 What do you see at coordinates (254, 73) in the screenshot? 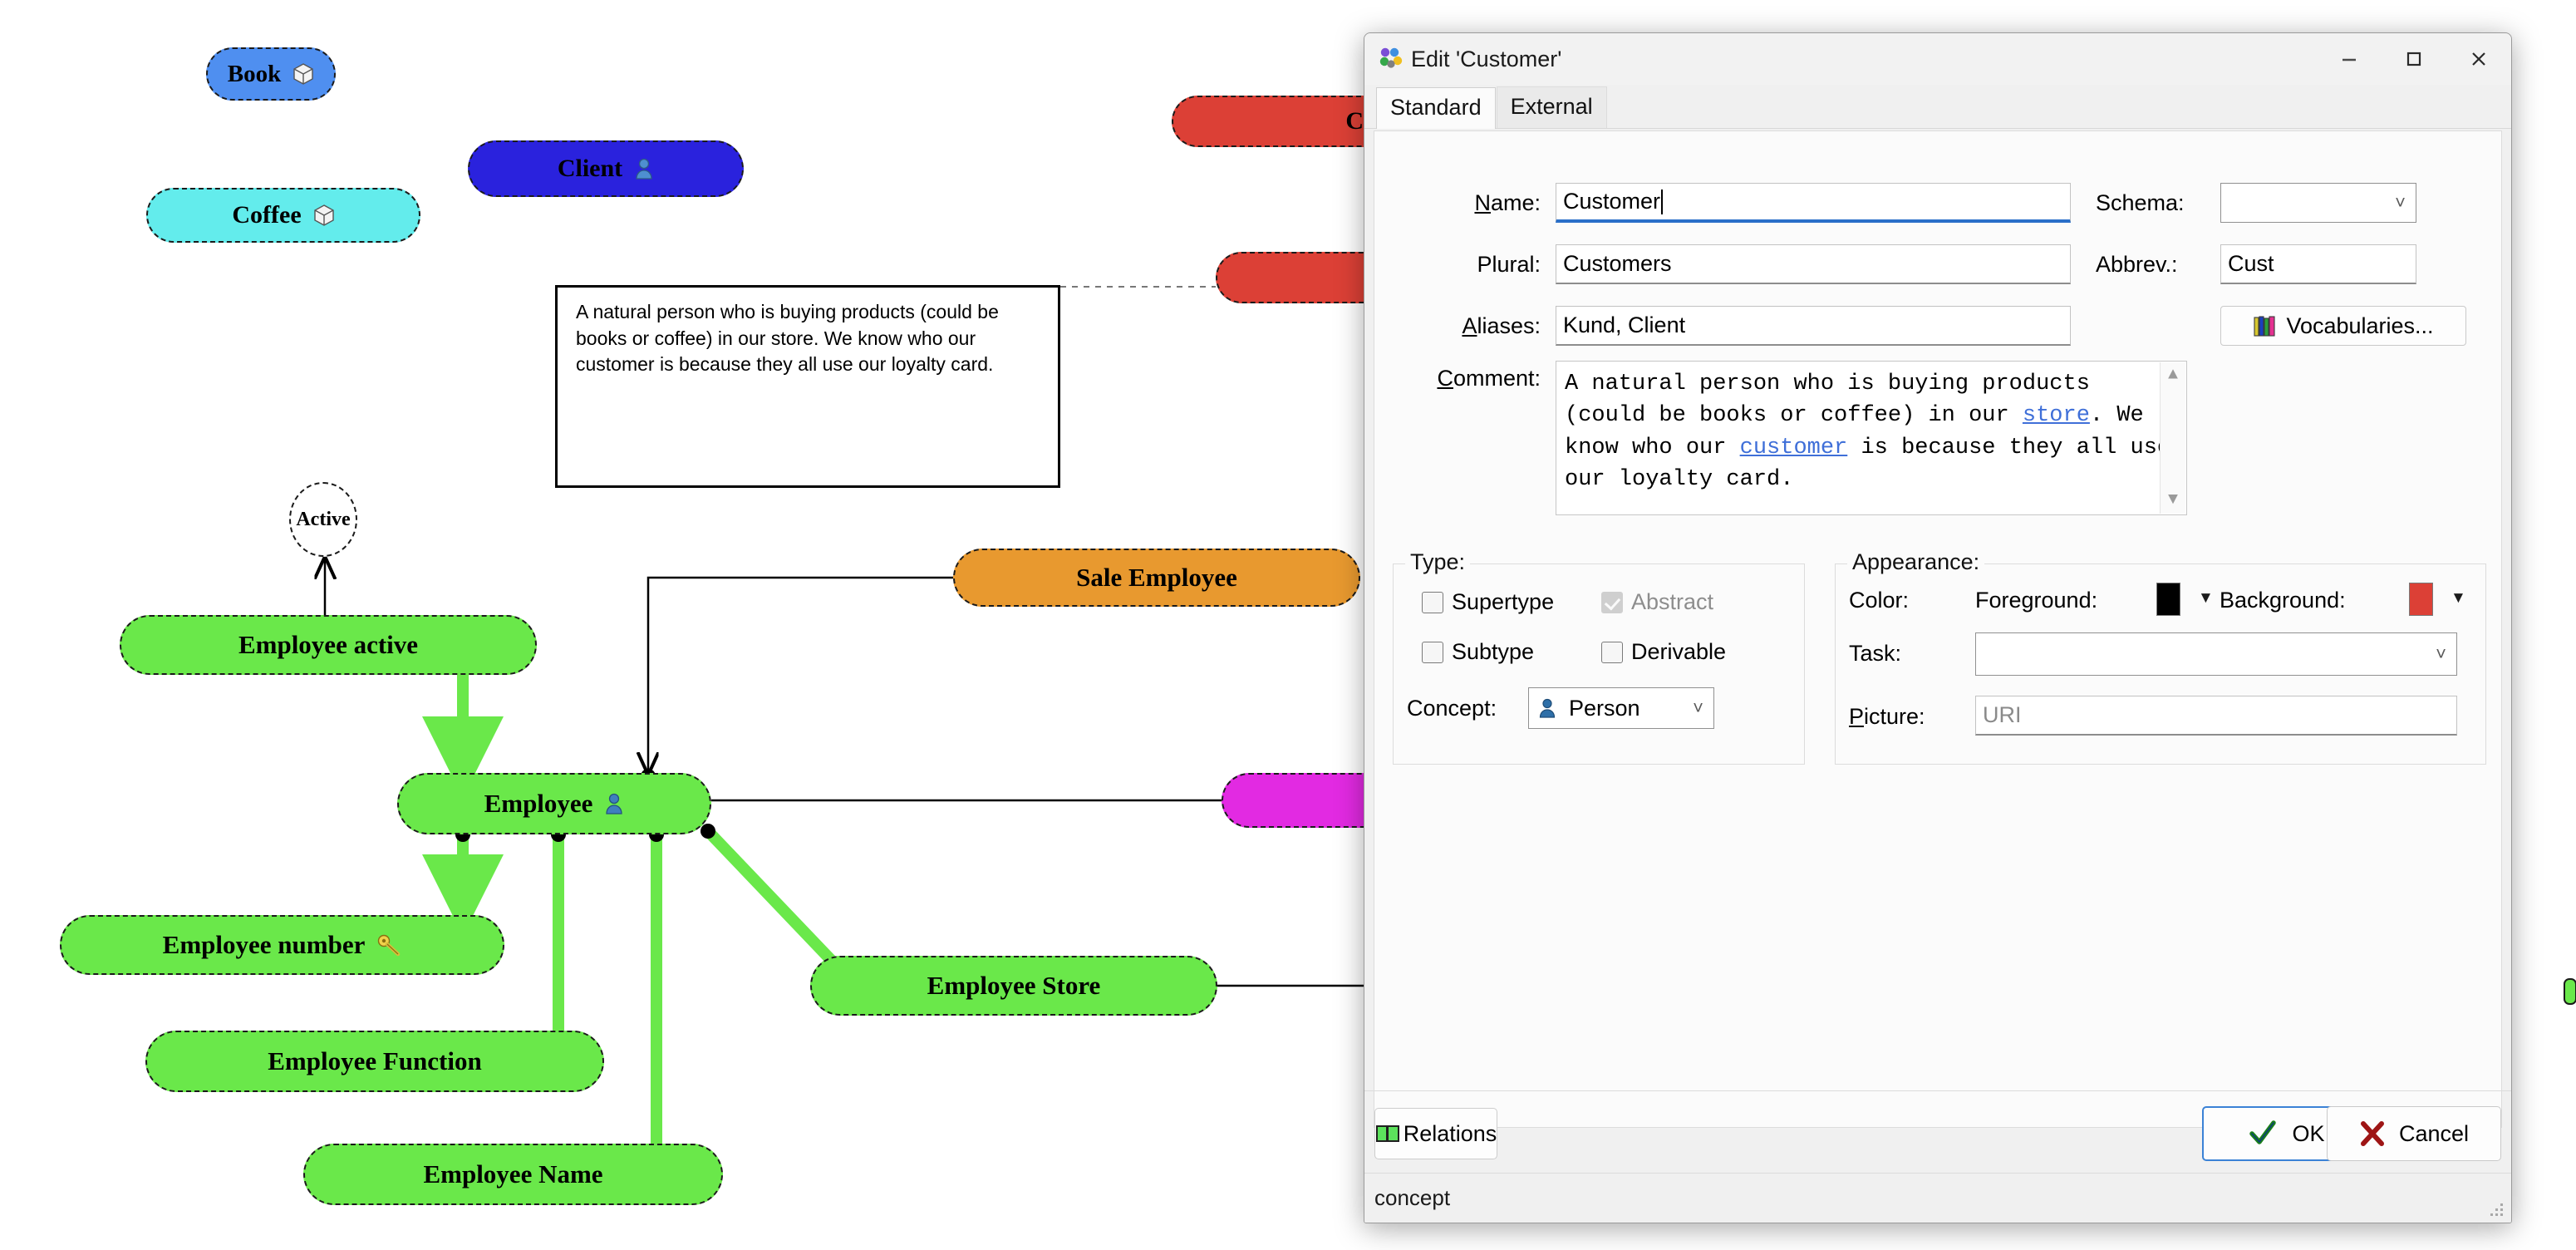
I see `node-label: Book` at bounding box center [254, 73].